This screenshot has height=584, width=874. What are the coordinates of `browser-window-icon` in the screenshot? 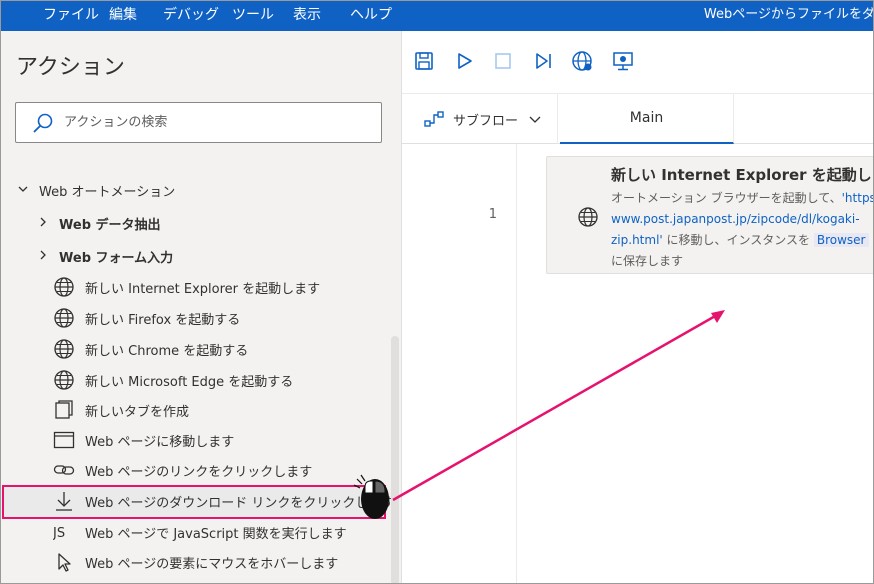 It's located at (64, 440).